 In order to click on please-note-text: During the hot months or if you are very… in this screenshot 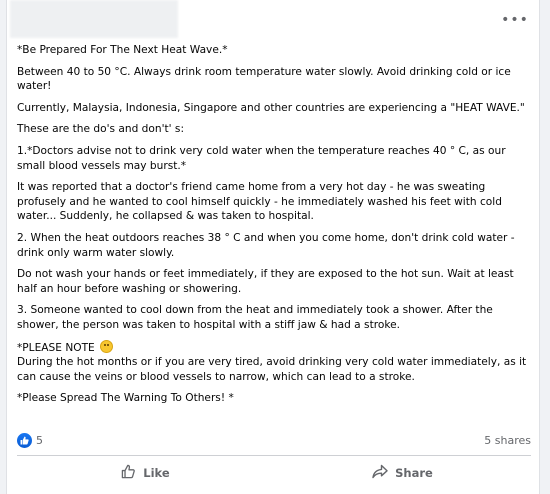, I will do `click(272, 369)`.